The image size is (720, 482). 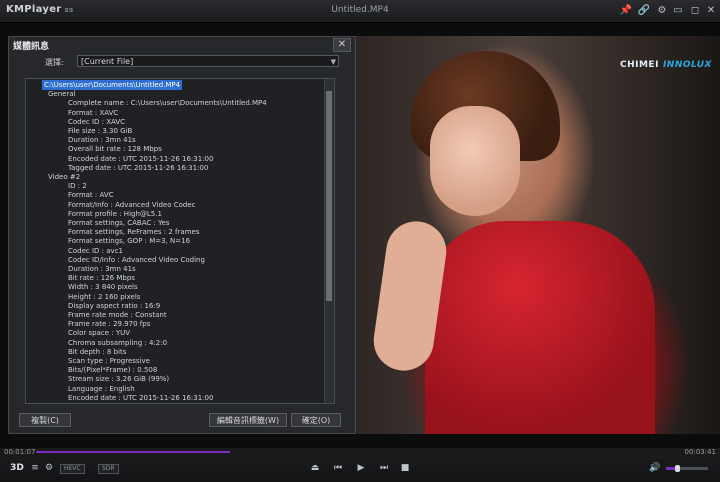 I want to click on chevron-down-icon: ▼, so click(x=333, y=62).